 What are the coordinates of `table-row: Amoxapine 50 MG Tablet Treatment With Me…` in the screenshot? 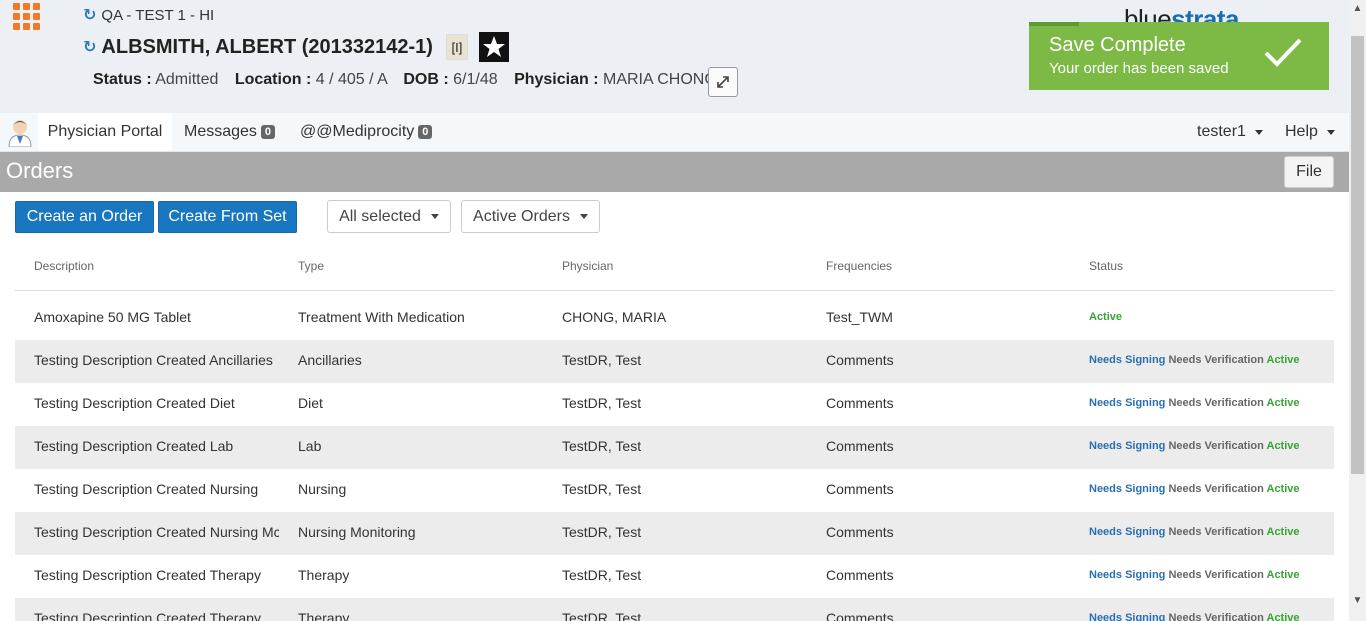 It's located at (674, 318).